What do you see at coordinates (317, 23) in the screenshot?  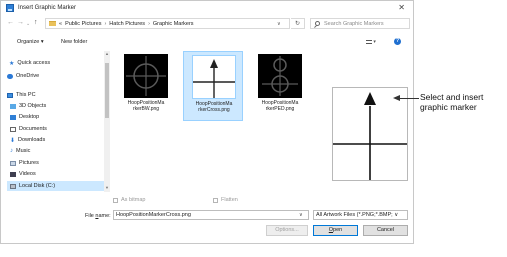 I see `search-icon` at bounding box center [317, 23].